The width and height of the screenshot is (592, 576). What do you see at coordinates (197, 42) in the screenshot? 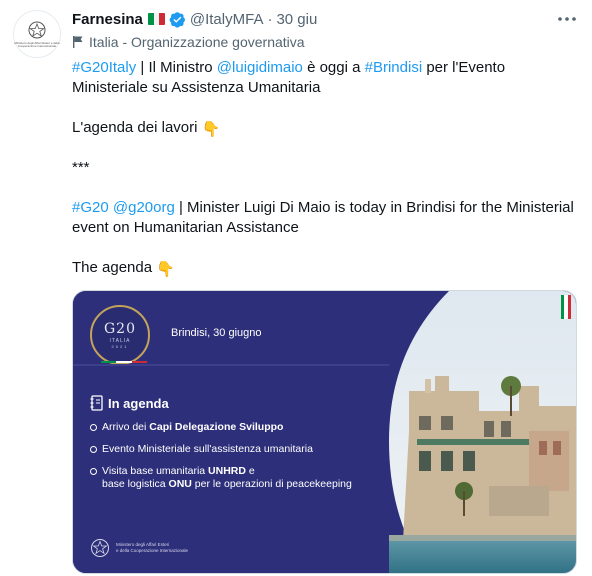
I see `affiliation-text: Italia - Organizzazione governativa` at bounding box center [197, 42].